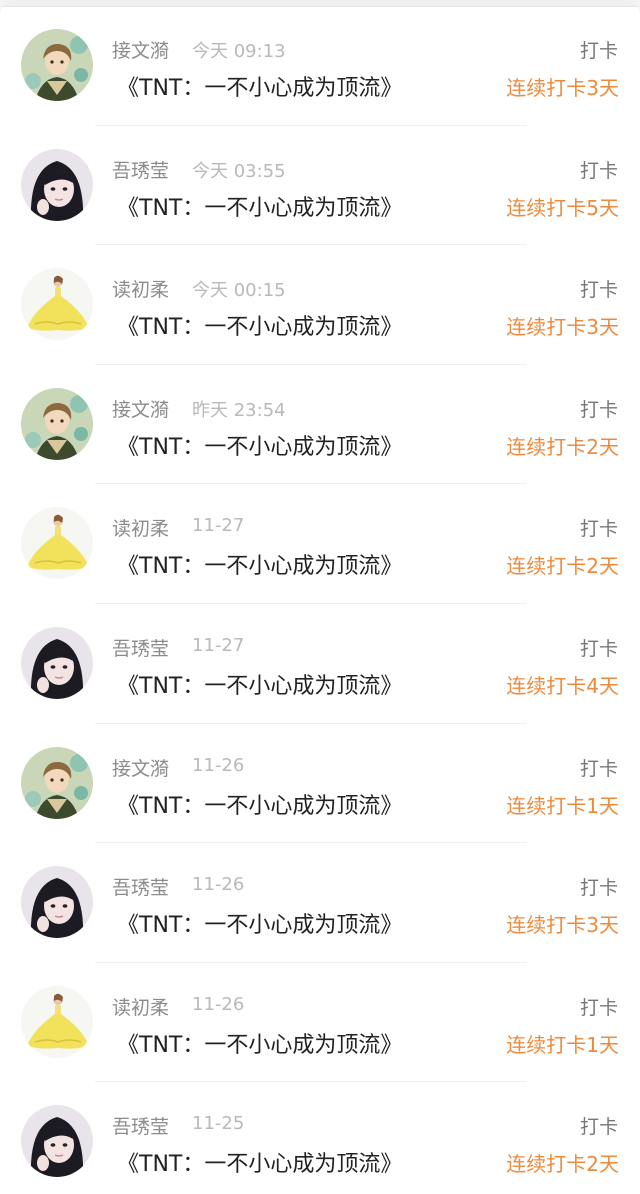 The width and height of the screenshot is (640, 1194). Describe the element at coordinates (239, 410) in the screenshot. I see `timestamp: 昨天 23:54` at that location.